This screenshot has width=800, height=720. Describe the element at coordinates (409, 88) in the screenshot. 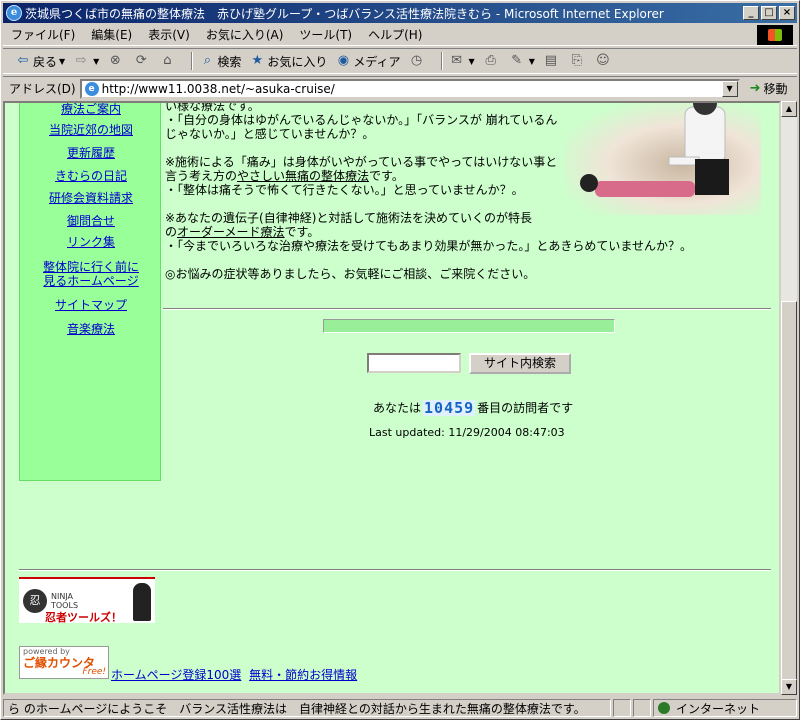

I see `address-field: e http://www11.0038.net/~asuka-cruise/ ▼` at that location.